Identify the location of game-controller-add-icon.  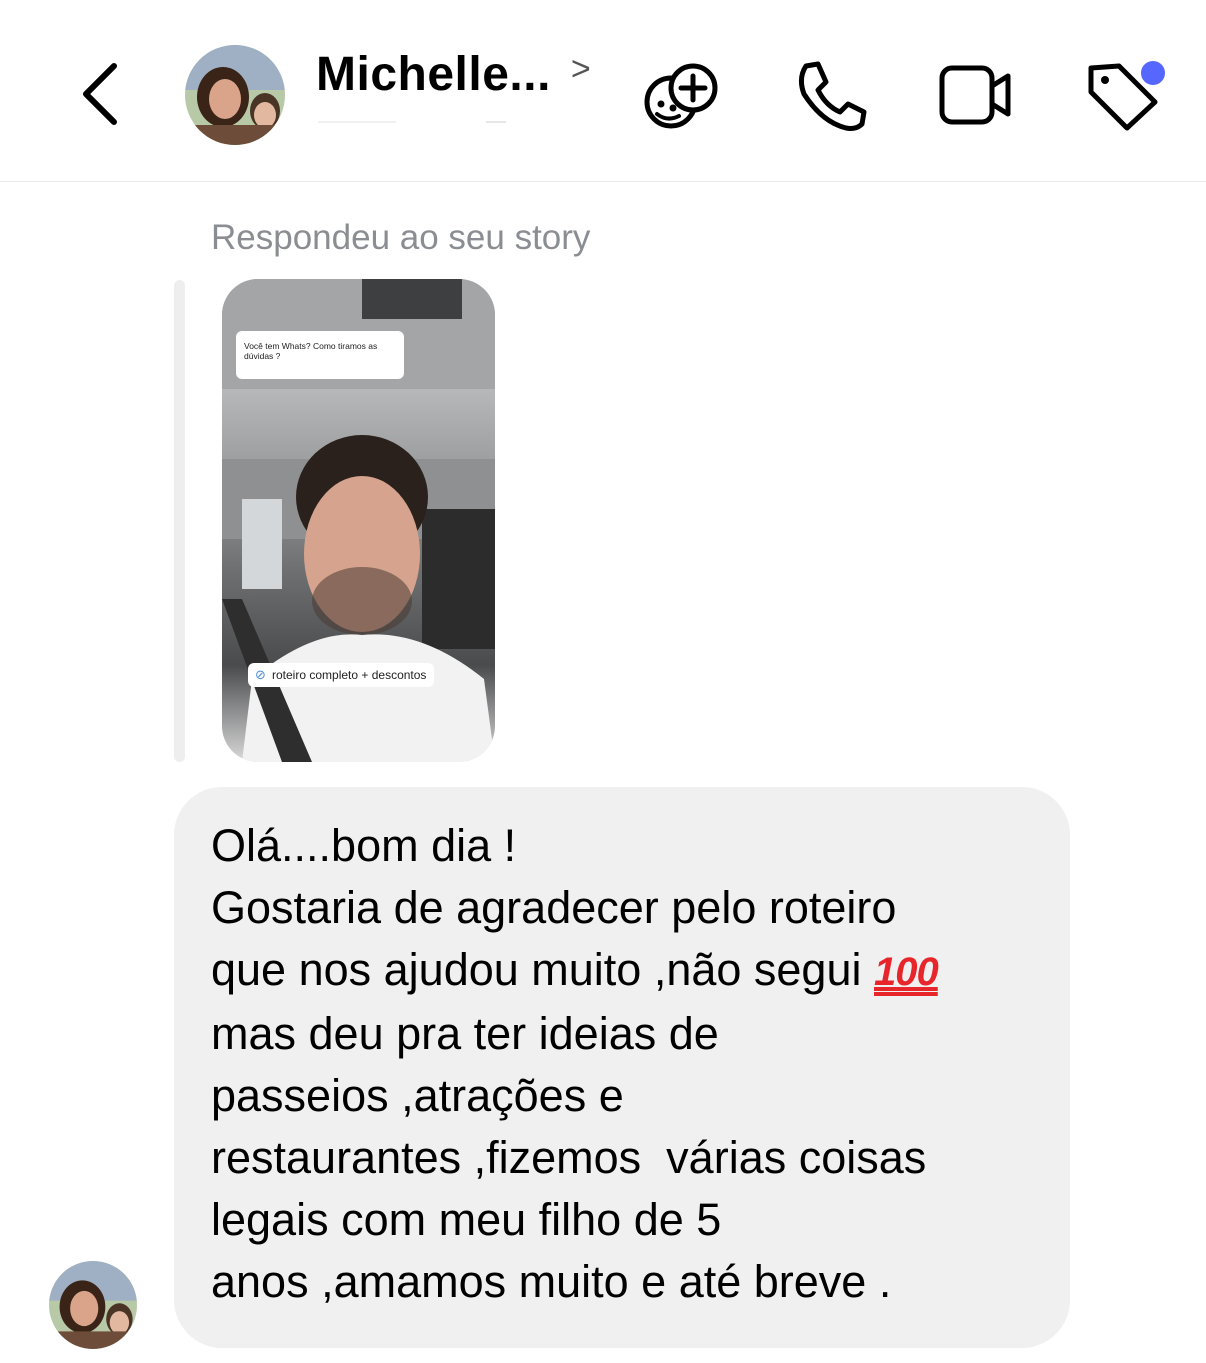
(681, 96).